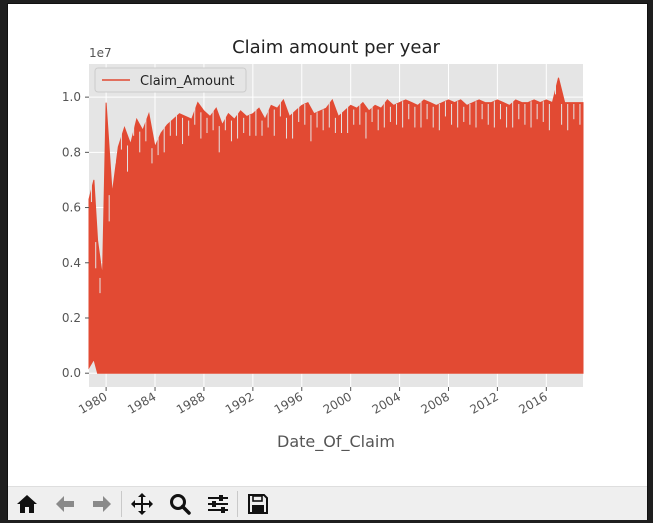 The height and width of the screenshot is (523, 653). What do you see at coordinates (71, 263) in the screenshot?
I see `y-tick-label: 0.4` at bounding box center [71, 263].